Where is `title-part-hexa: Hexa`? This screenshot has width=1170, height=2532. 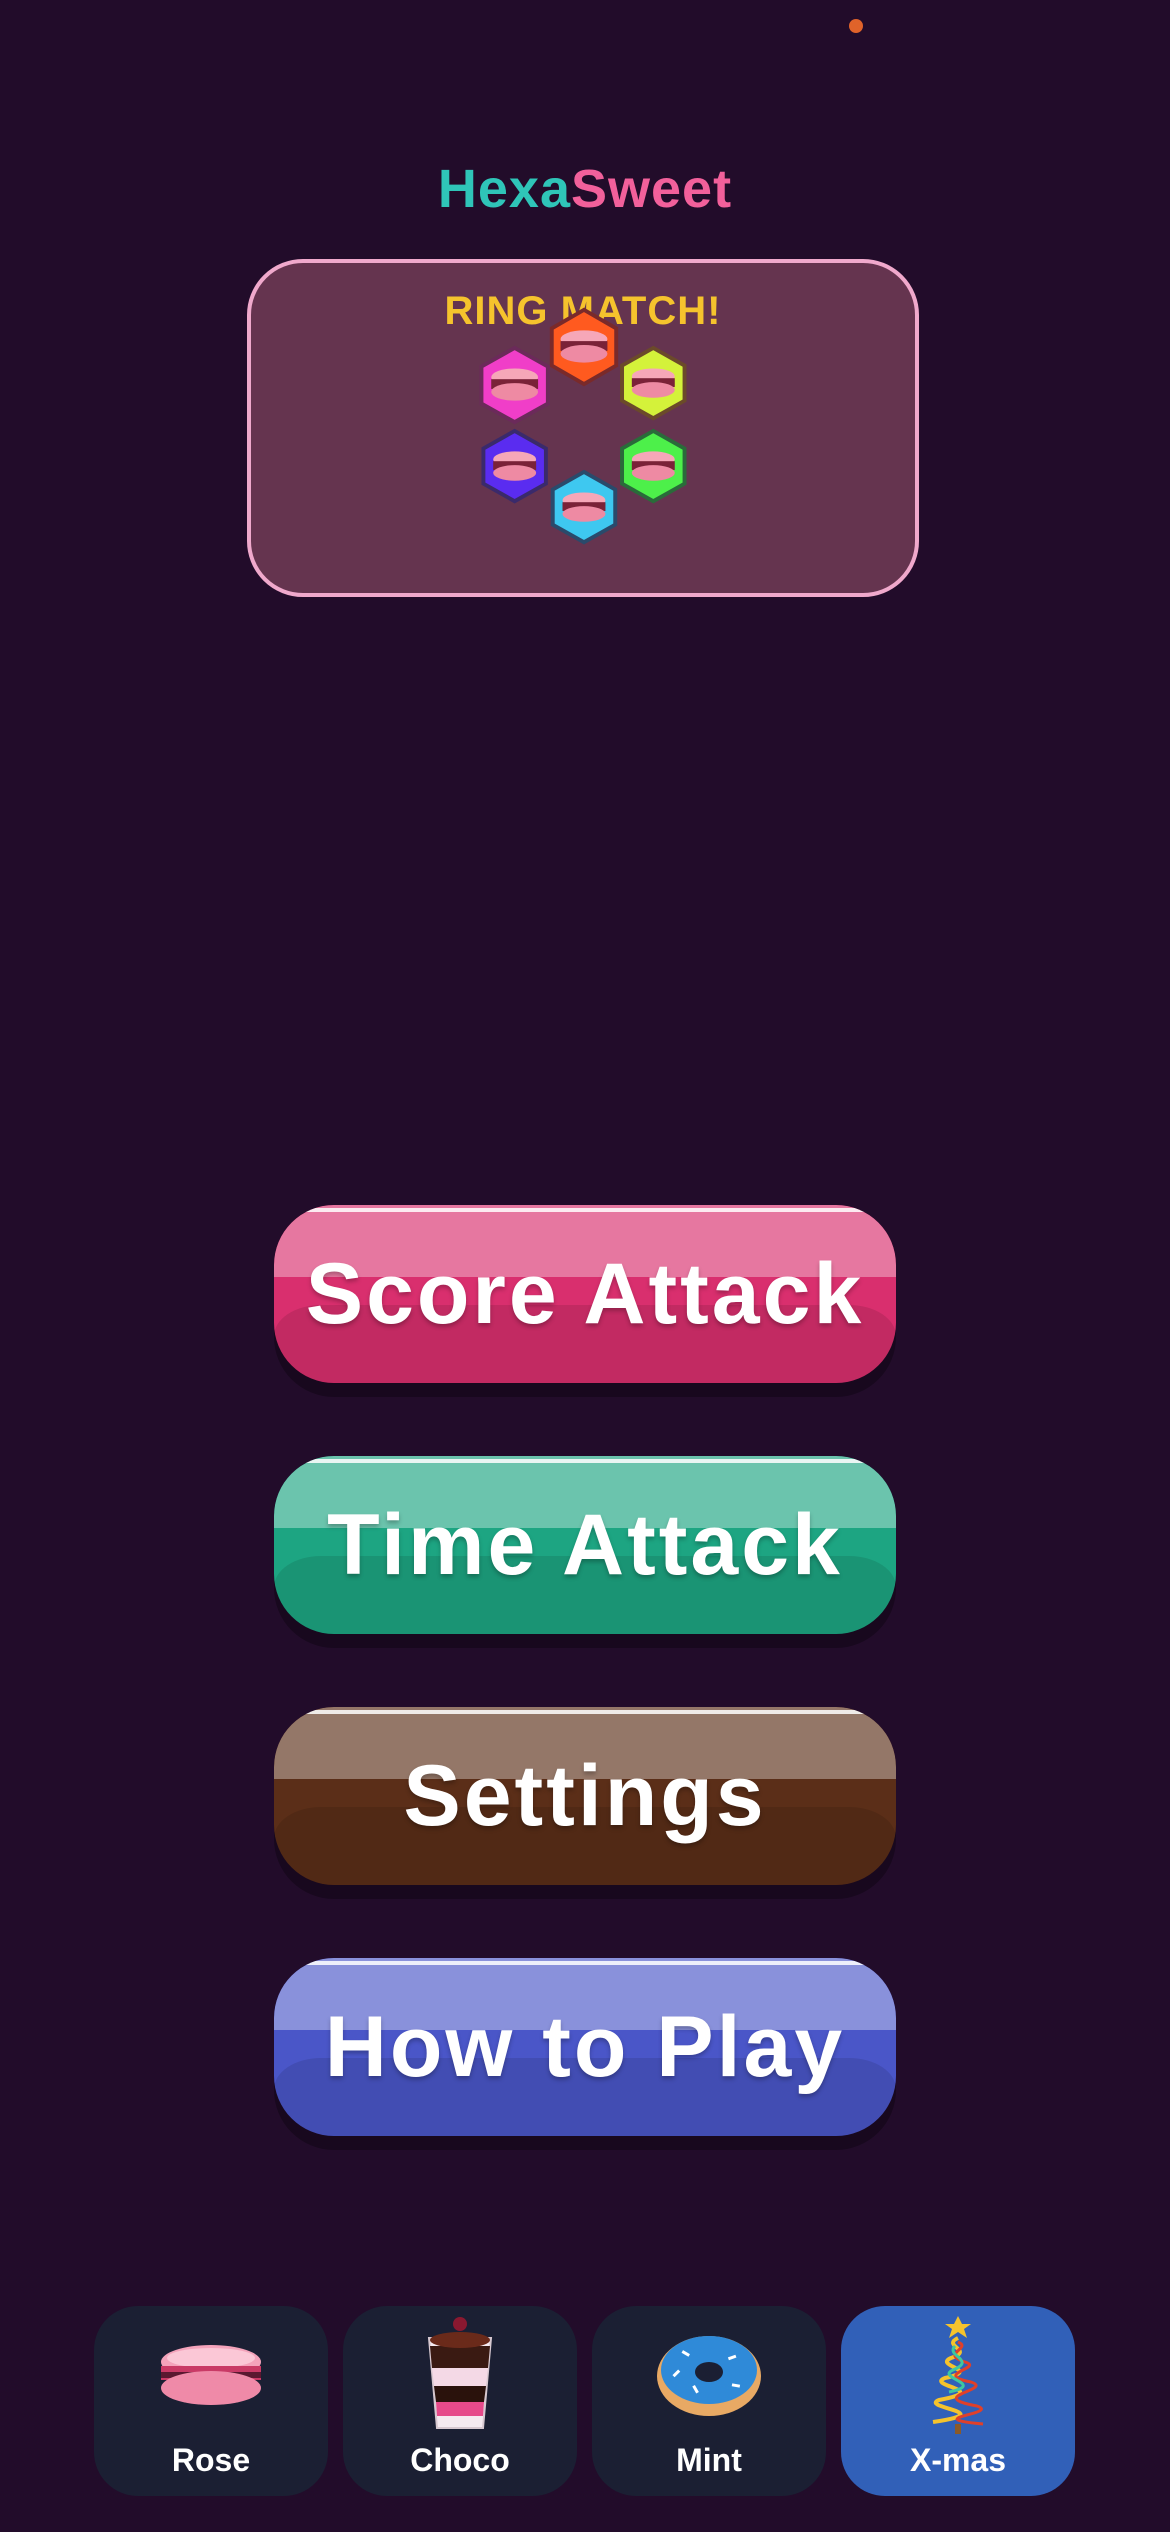
title-part-hexa: Hexa is located at coordinates (504, 189).